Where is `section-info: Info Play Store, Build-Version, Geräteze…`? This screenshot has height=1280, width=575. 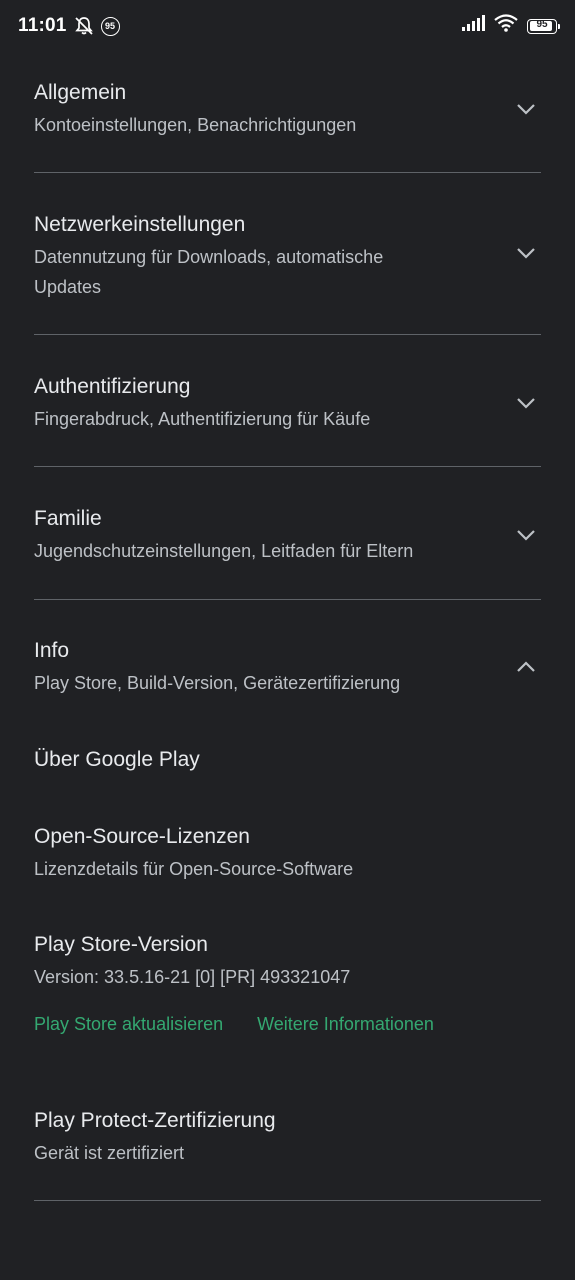 section-info: Info Play Store, Build-Version, Geräteze… is located at coordinates (287, 667).